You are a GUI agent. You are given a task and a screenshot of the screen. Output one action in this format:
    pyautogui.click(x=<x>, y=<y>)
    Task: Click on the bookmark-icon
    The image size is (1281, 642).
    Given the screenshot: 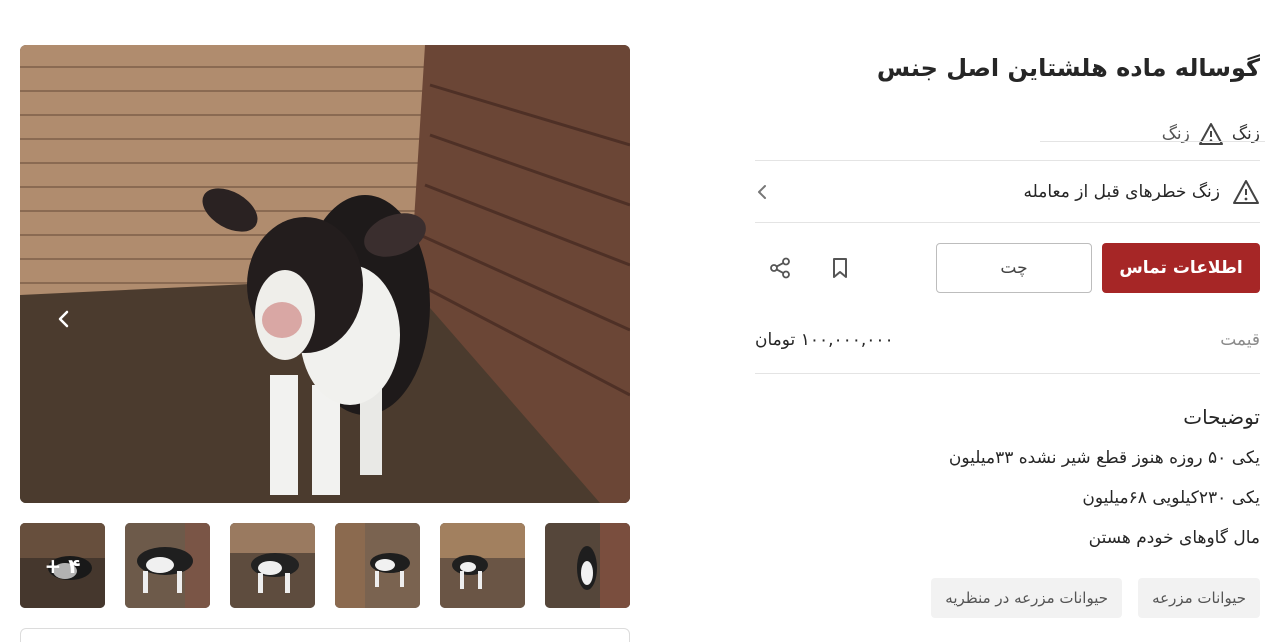 What is the action you would take?
    pyautogui.click(x=840, y=268)
    